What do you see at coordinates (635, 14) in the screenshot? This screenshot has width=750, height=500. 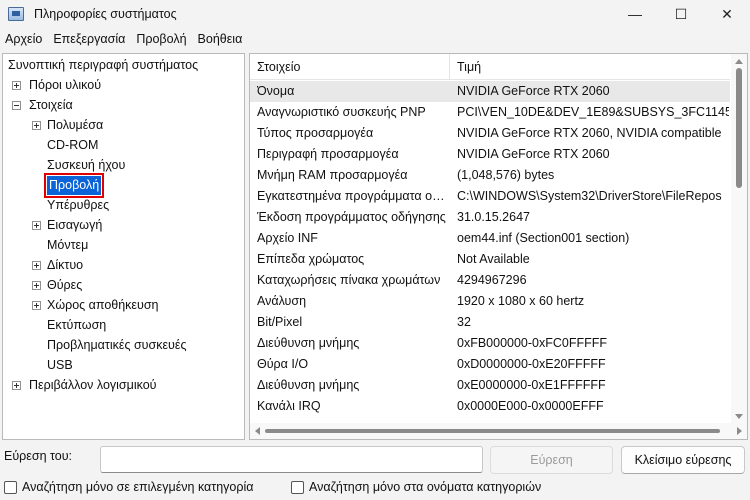 I see `minimize-button: —` at bounding box center [635, 14].